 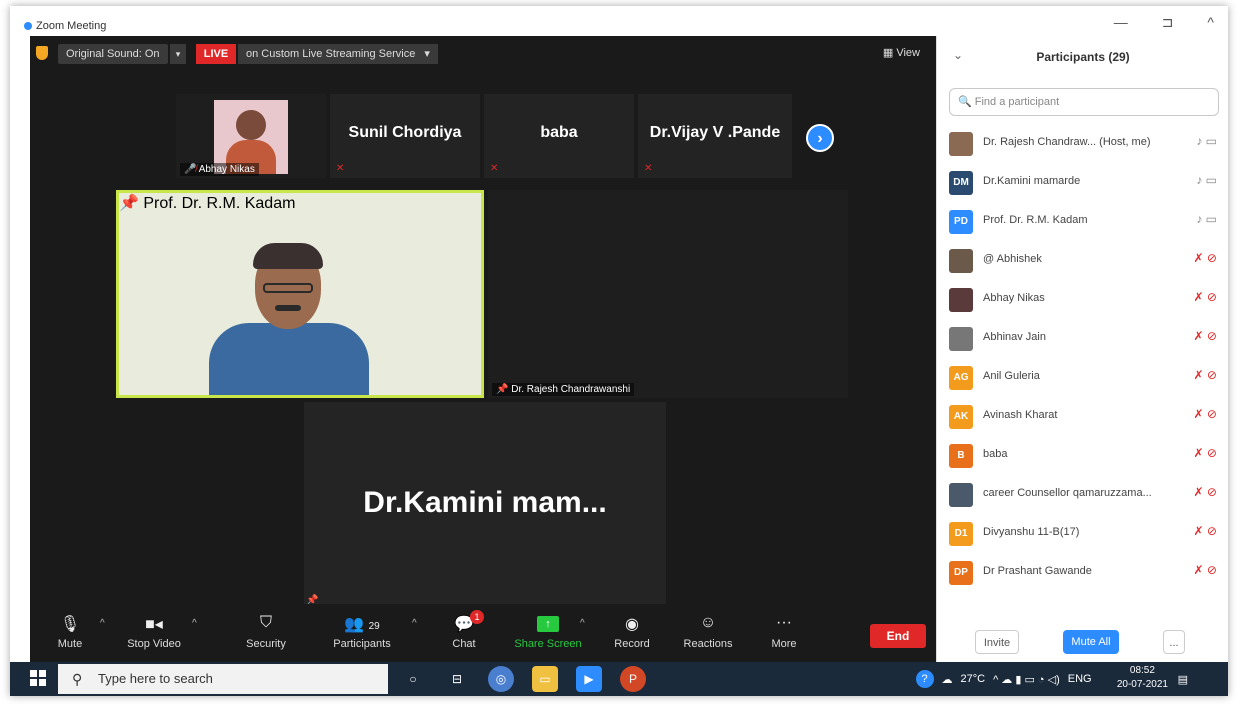 What do you see at coordinates (113, 54) in the screenshot?
I see `original-sound-button: Original Sound: On` at bounding box center [113, 54].